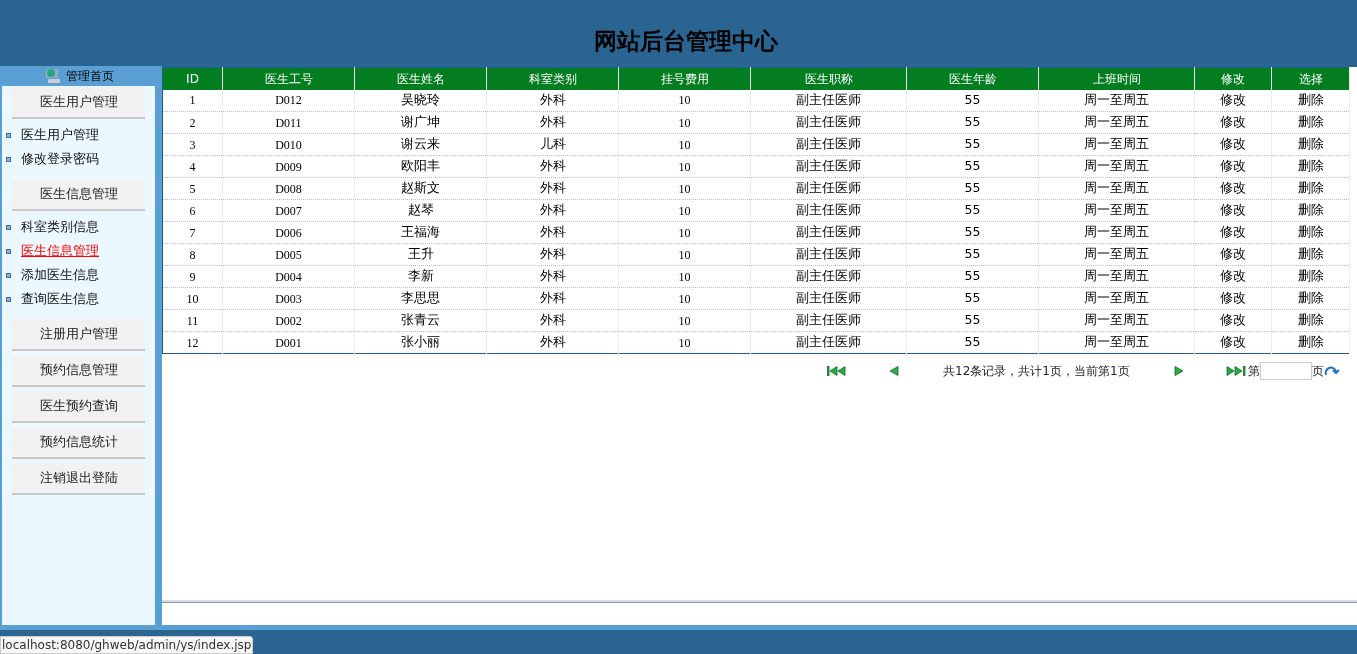  I want to click on section-header: 注册用户管理, so click(78, 335).